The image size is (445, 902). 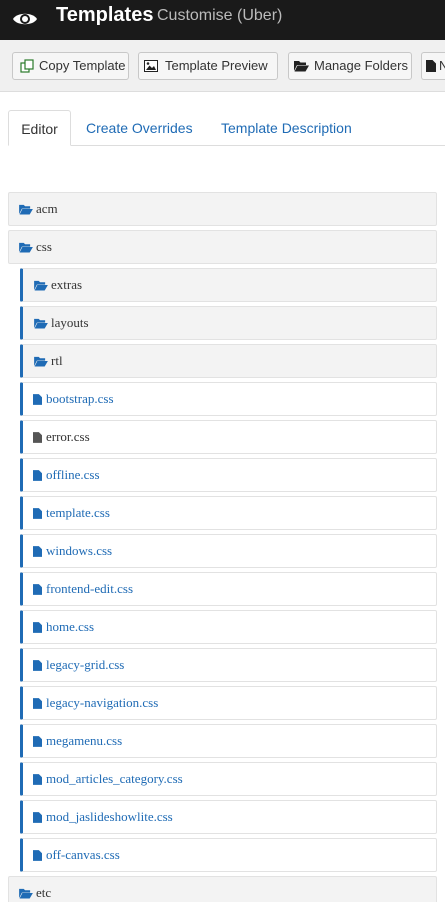 What do you see at coordinates (228, 703) in the screenshot?
I see `tree-file-row: legacy-navigation.css` at bounding box center [228, 703].